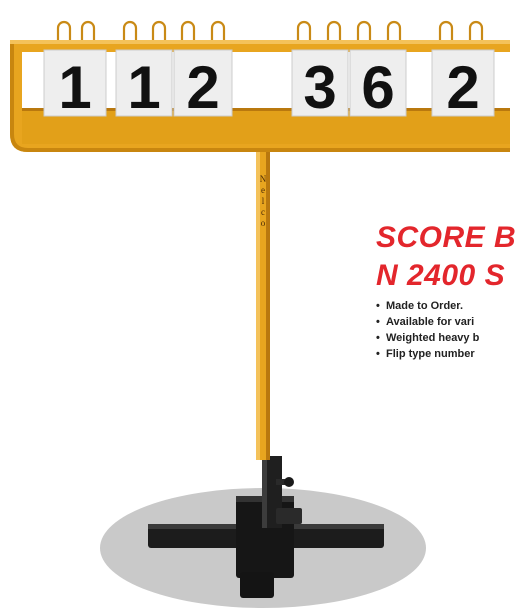  What do you see at coordinates (263, 223) in the screenshot?
I see `svg-text: o` at bounding box center [263, 223].